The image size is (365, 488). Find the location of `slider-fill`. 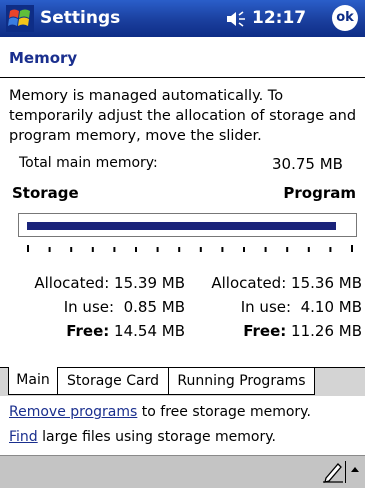

slider-fill is located at coordinates (181, 226).